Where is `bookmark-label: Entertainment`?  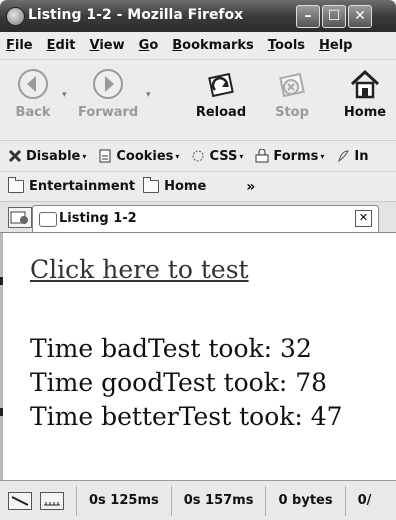 bookmark-label: Entertainment is located at coordinates (82, 186).